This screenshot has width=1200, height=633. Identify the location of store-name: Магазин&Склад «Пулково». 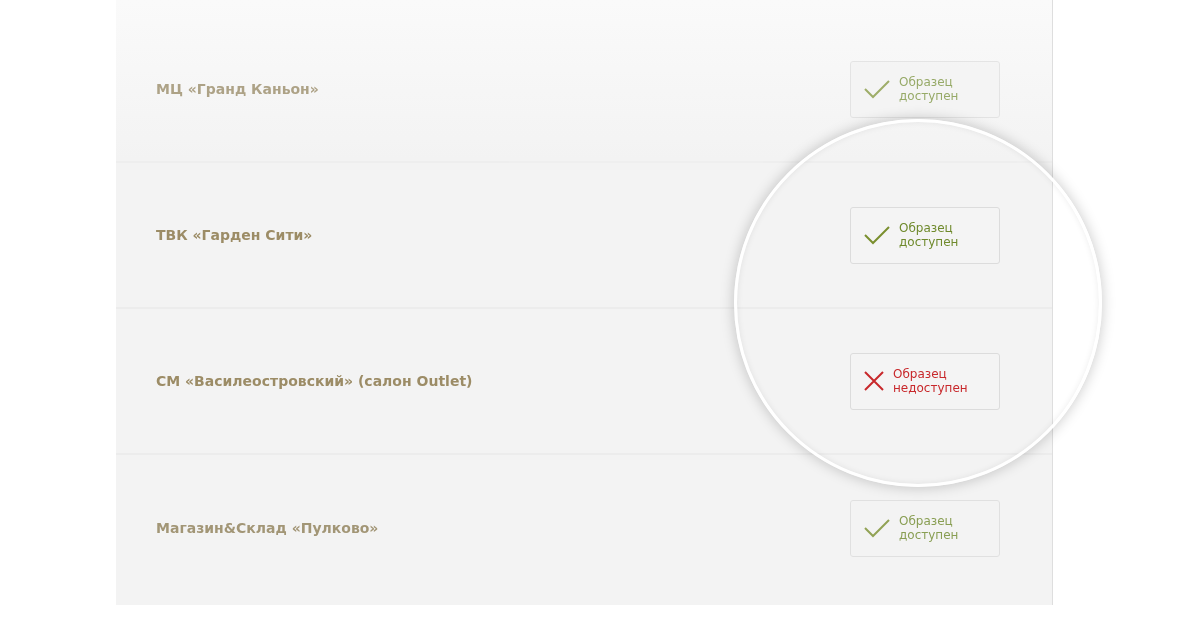
(267, 528).